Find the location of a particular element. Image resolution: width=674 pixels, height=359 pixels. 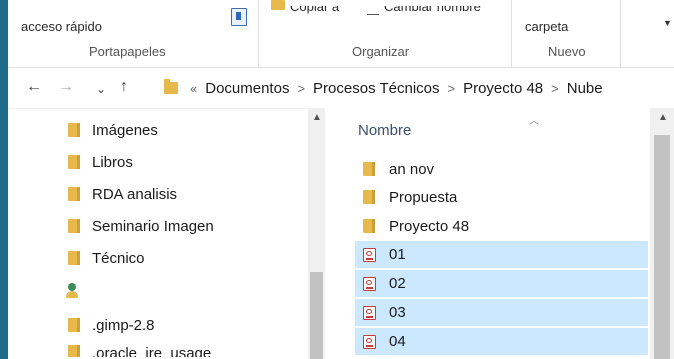

nav-item-label: Imágenes is located at coordinates (125, 130).